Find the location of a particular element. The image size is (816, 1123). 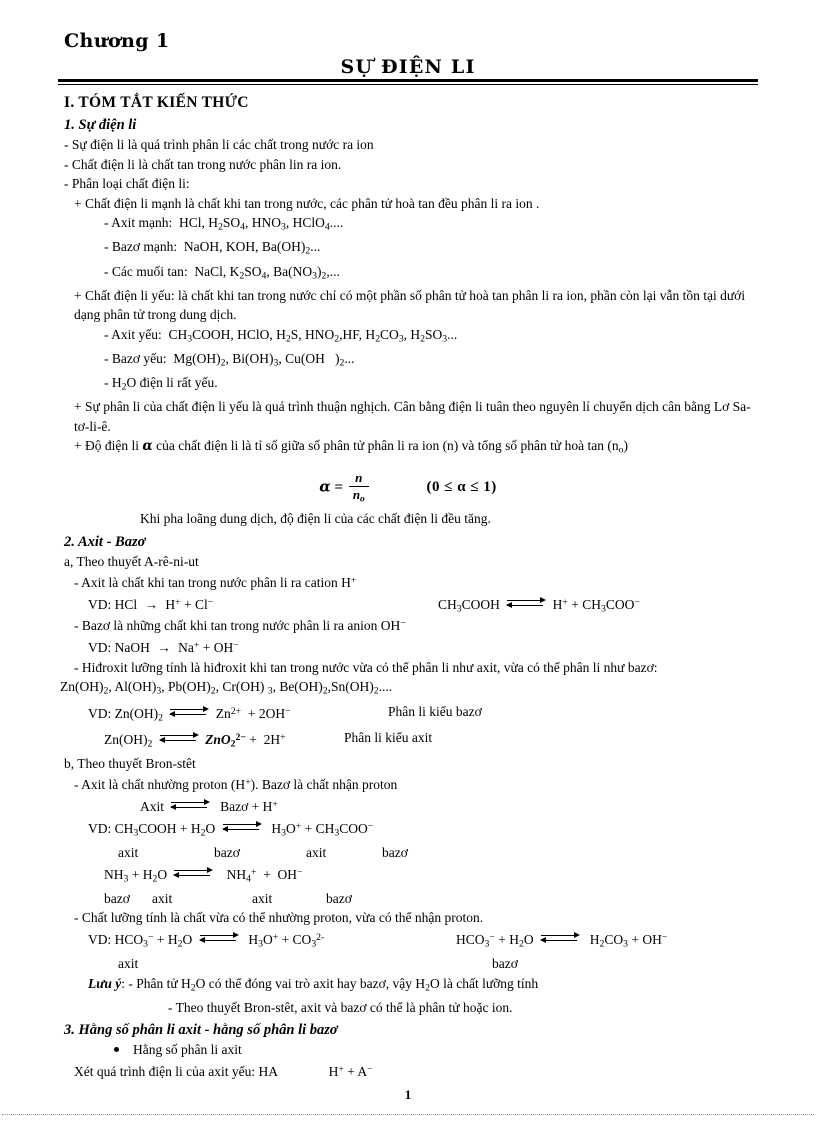

bullet-item-ka: Hằng số phân li axit is located at coordinates (436, 1050).